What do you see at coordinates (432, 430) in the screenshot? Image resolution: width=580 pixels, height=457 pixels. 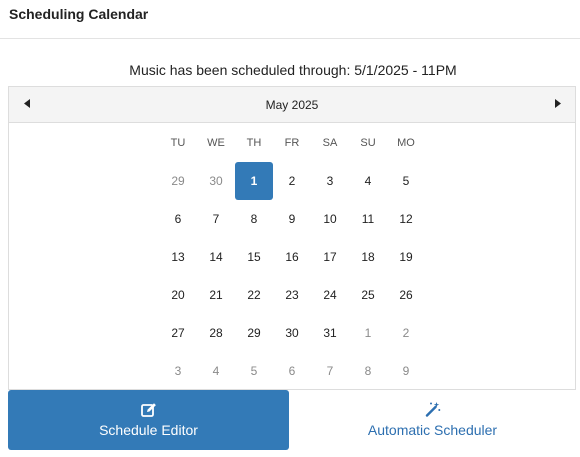 I see `automatic-scheduler-label: Automatic Scheduler` at bounding box center [432, 430].